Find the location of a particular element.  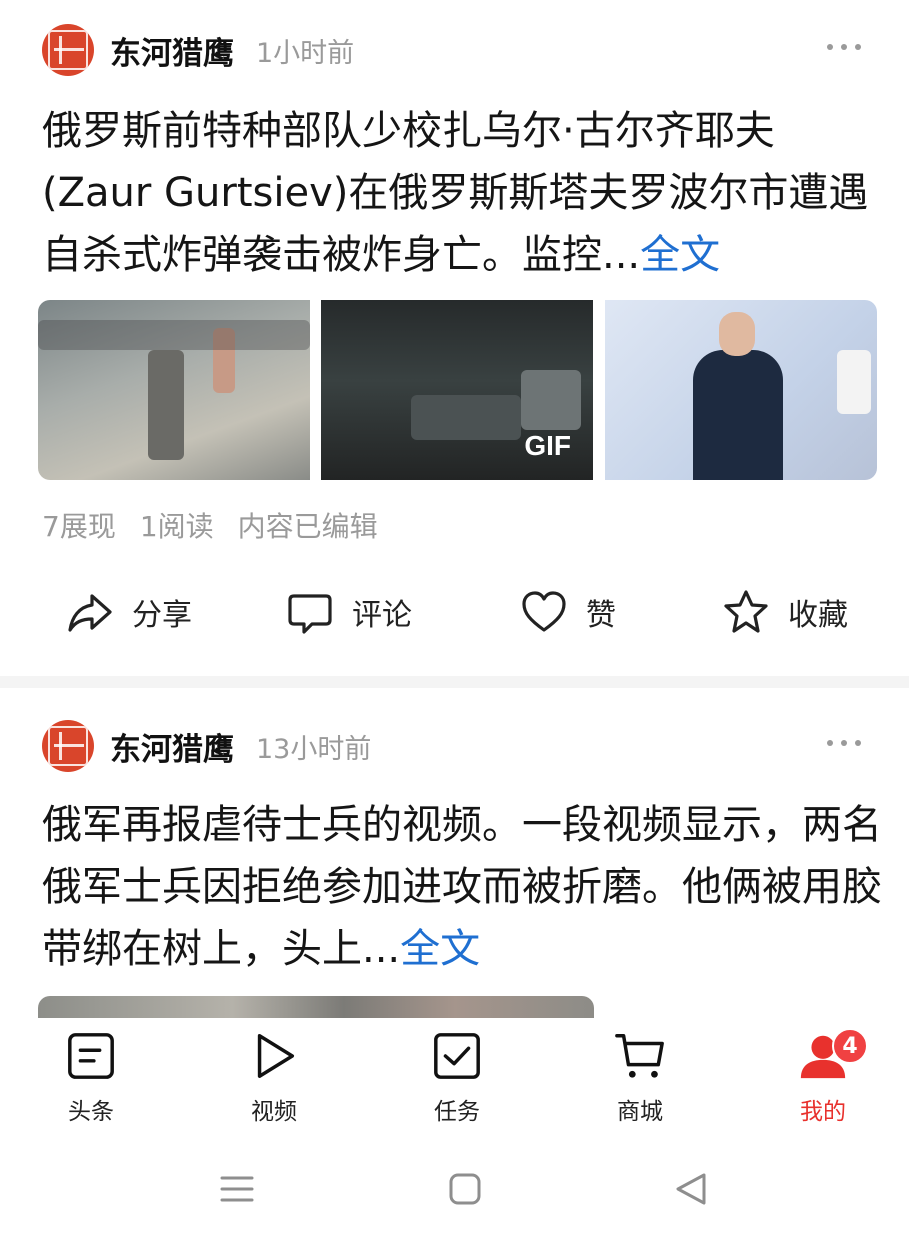

post-header: 东河猎鹰 13小时前 is located at coordinates (454, 746).